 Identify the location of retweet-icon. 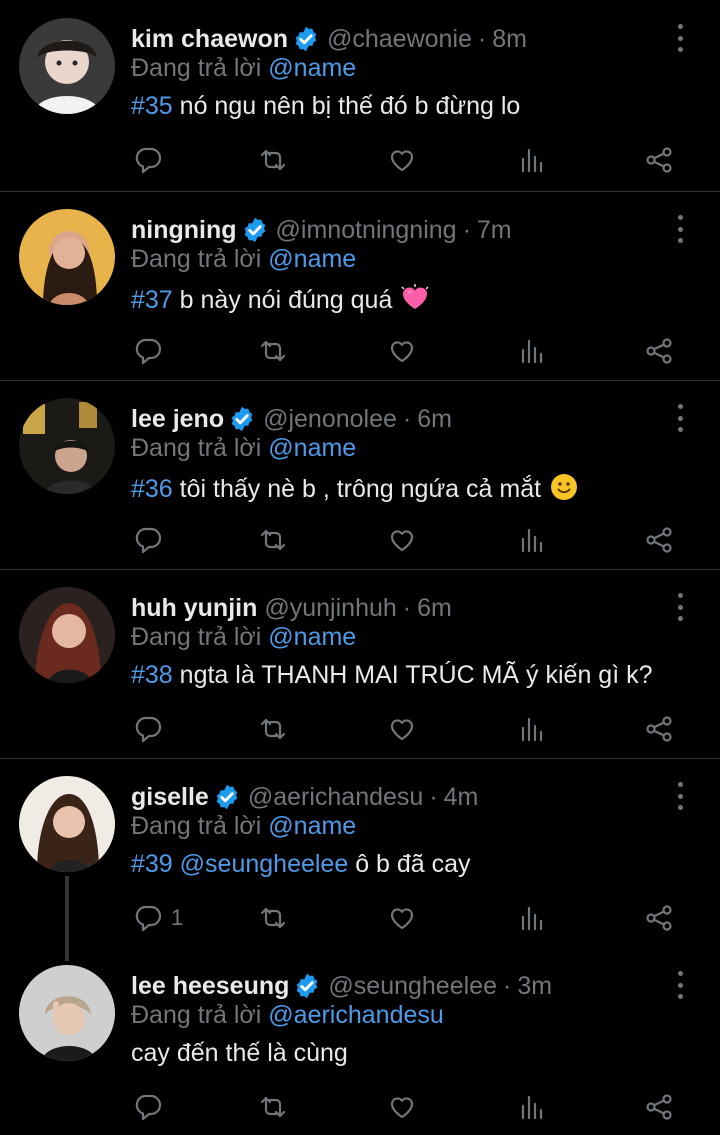
(273, 351).